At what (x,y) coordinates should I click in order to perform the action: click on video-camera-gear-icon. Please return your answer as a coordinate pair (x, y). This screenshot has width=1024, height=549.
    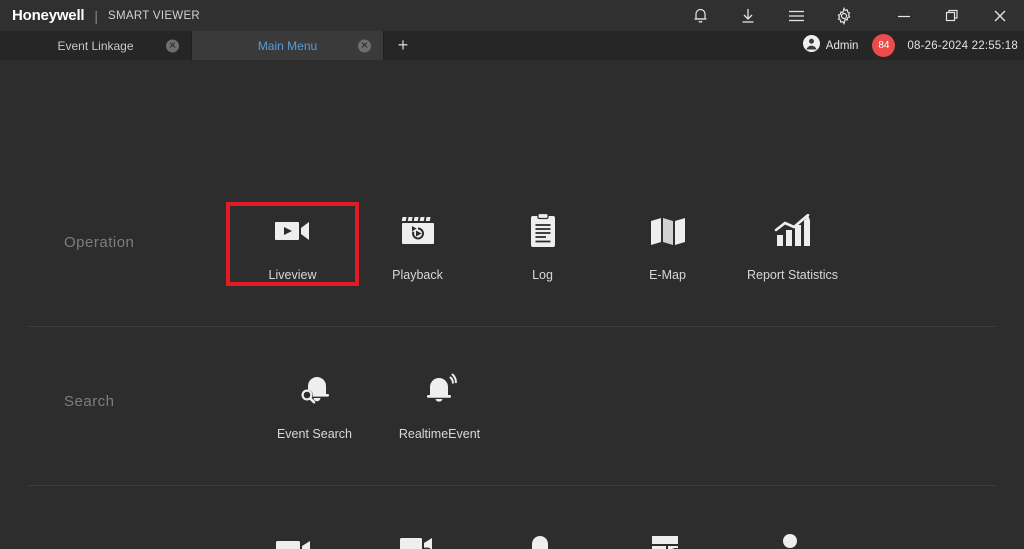
    Looking at the image, I should click on (418, 537).